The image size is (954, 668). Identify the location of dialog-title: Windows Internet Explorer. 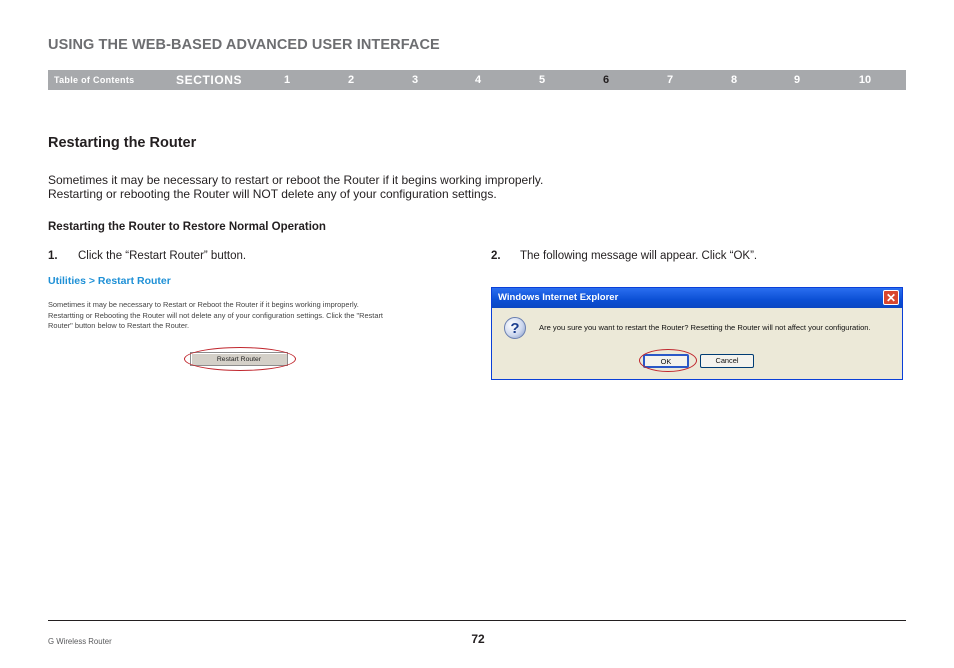
(558, 297).